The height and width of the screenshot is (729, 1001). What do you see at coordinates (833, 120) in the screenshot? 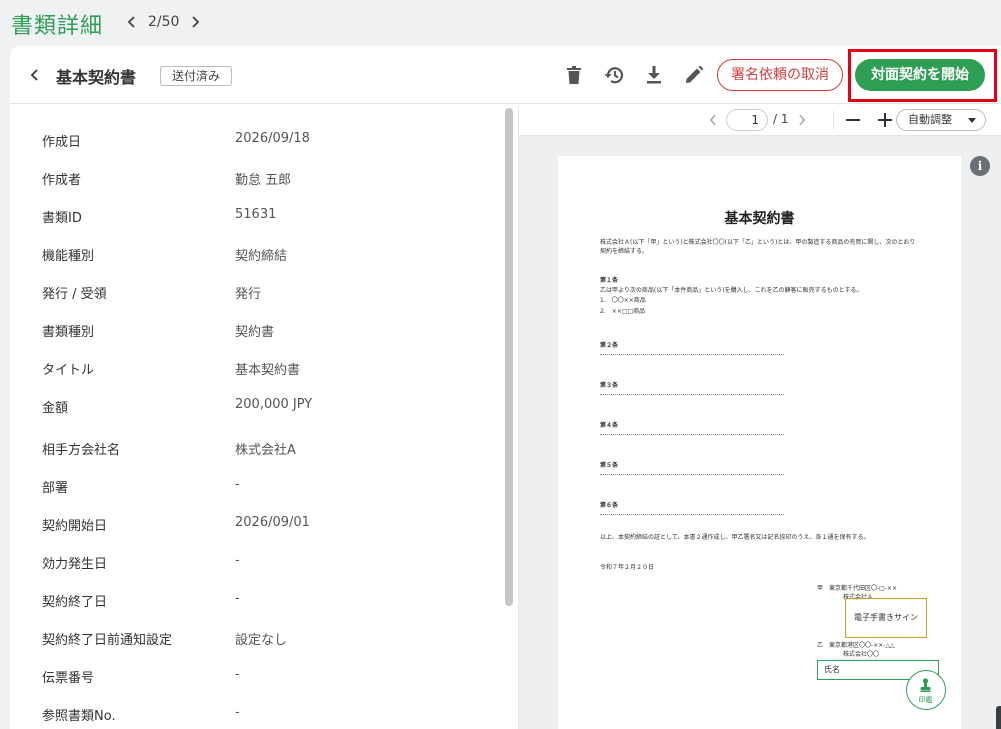
I see `toolbar-separator` at bounding box center [833, 120].